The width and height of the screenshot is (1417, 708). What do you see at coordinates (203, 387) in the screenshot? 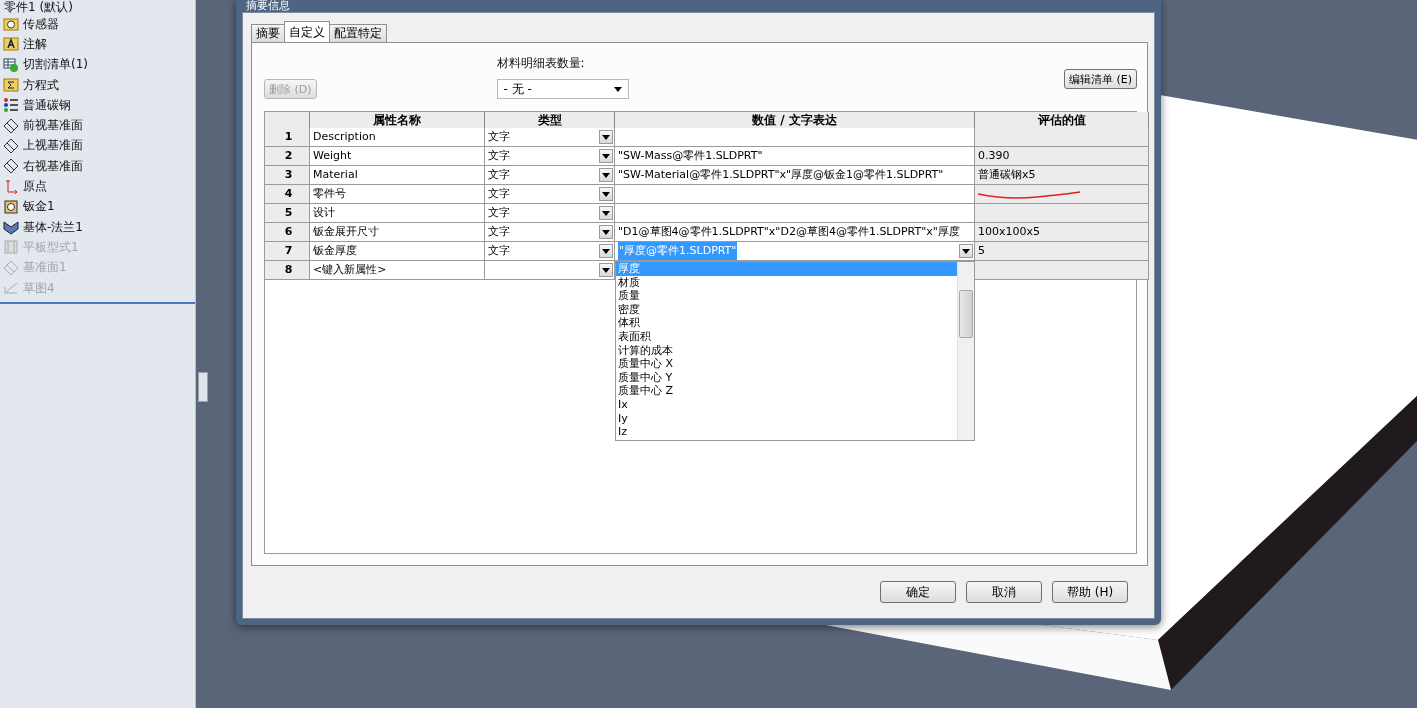
I see `splitter-handle` at bounding box center [203, 387].